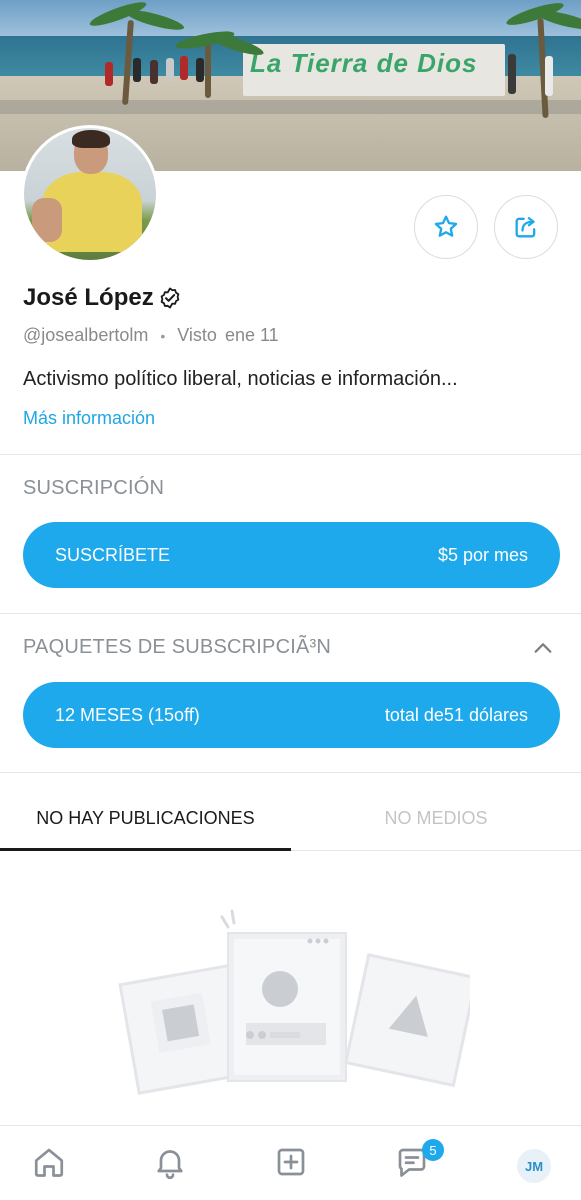 Image resolution: width=581 pixels, height=1200 pixels. I want to click on add-square-icon, so click(291, 1162).